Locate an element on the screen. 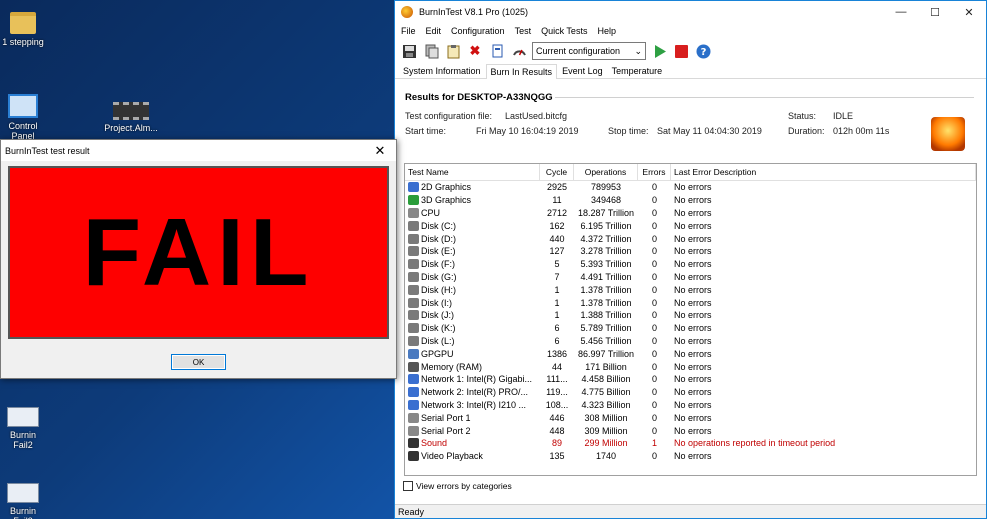  table-row: Serial Port 1 446 308 Million 0 No errors is located at coordinates (690, 417).